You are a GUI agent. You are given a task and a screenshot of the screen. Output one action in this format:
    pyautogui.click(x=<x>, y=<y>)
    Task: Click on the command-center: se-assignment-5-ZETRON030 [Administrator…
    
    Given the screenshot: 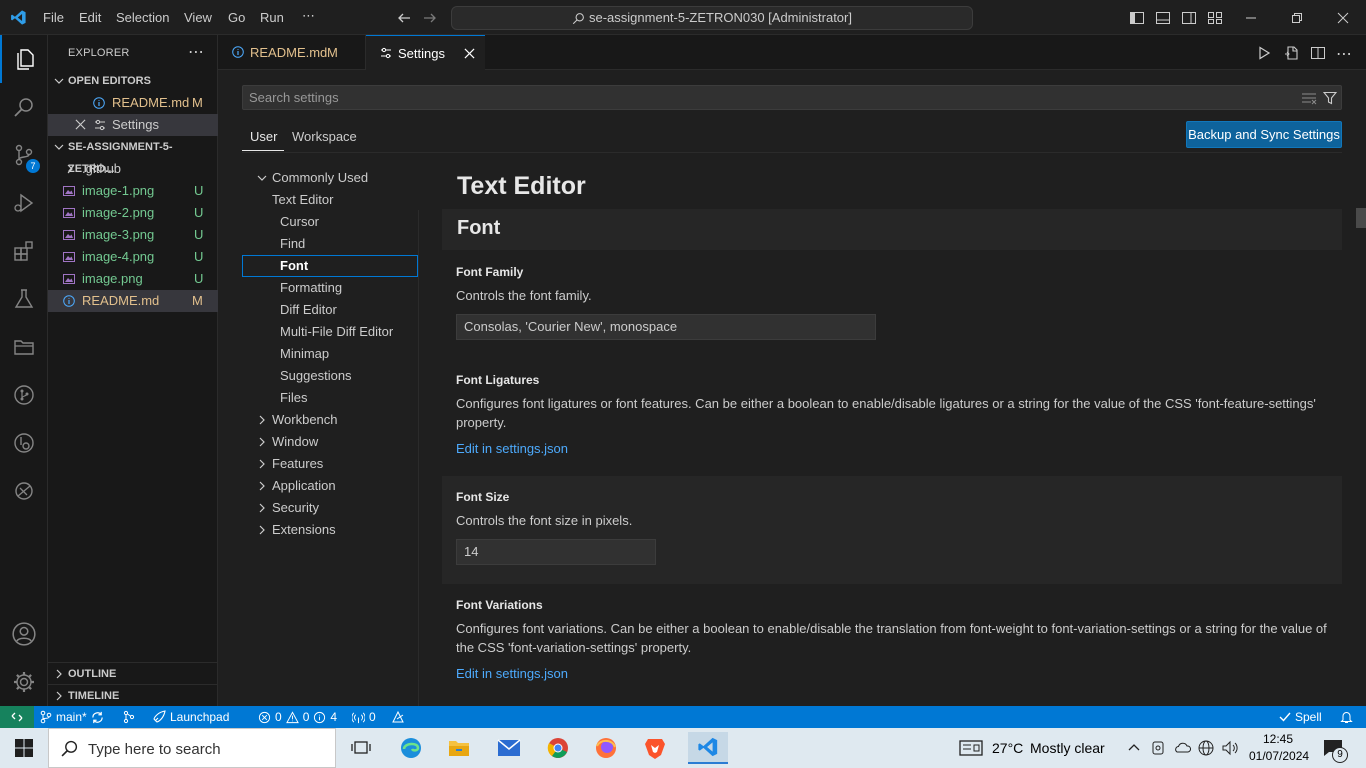 What is the action you would take?
    pyautogui.click(x=712, y=18)
    